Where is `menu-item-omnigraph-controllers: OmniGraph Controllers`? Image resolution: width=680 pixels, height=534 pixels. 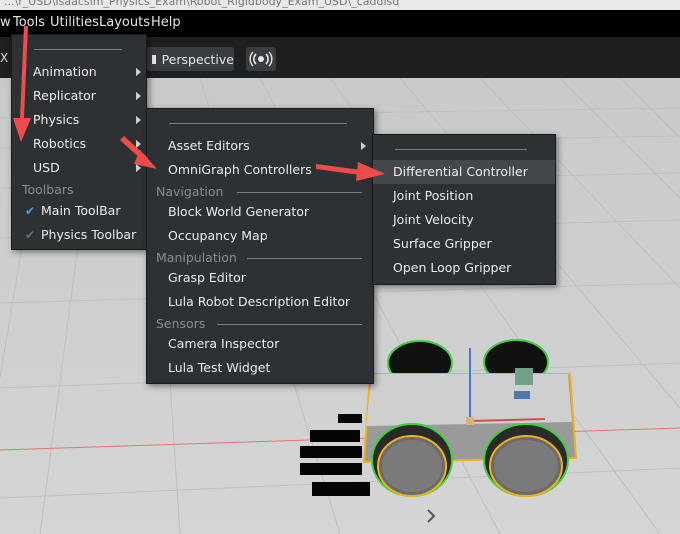 menu-item-omnigraph-controllers: OmniGraph Controllers is located at coordinates (260, 170).